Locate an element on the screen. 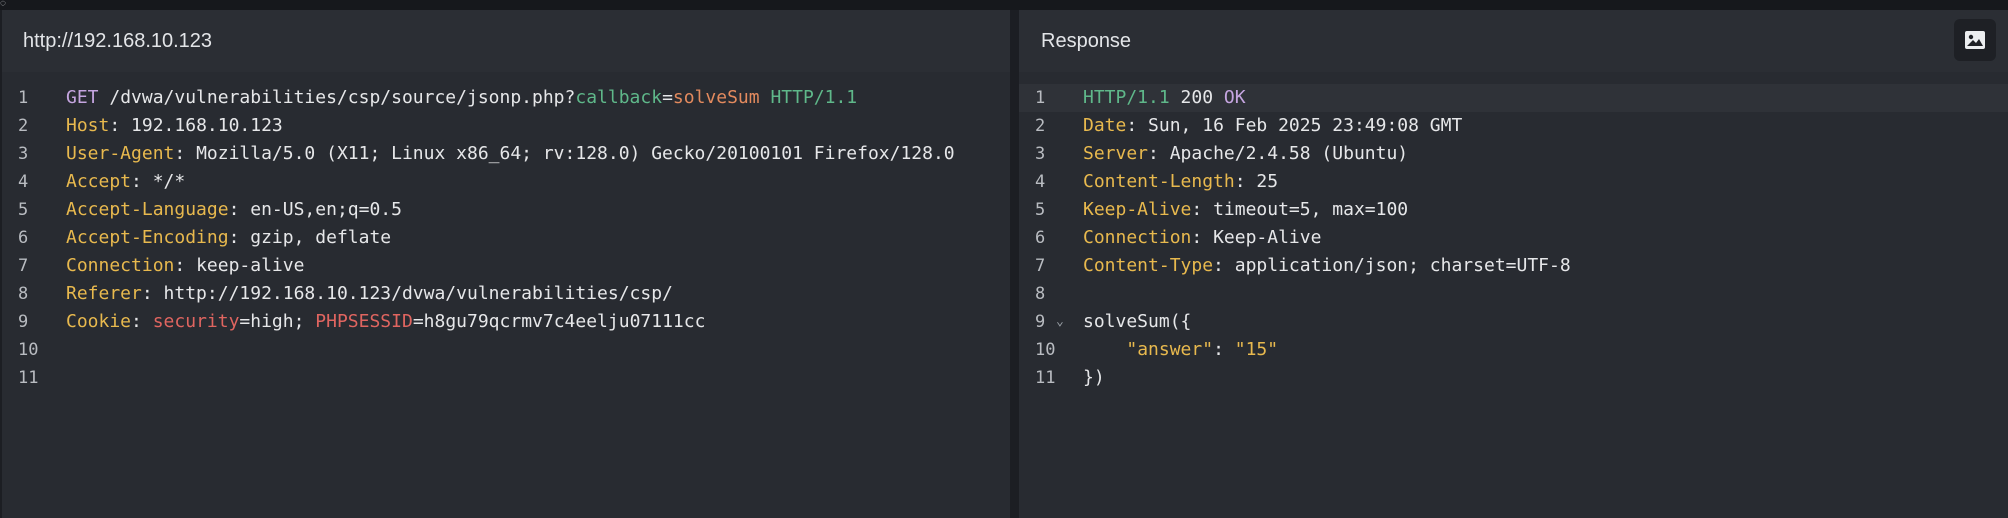  header-name: Host is located at coordinates (88, 125).